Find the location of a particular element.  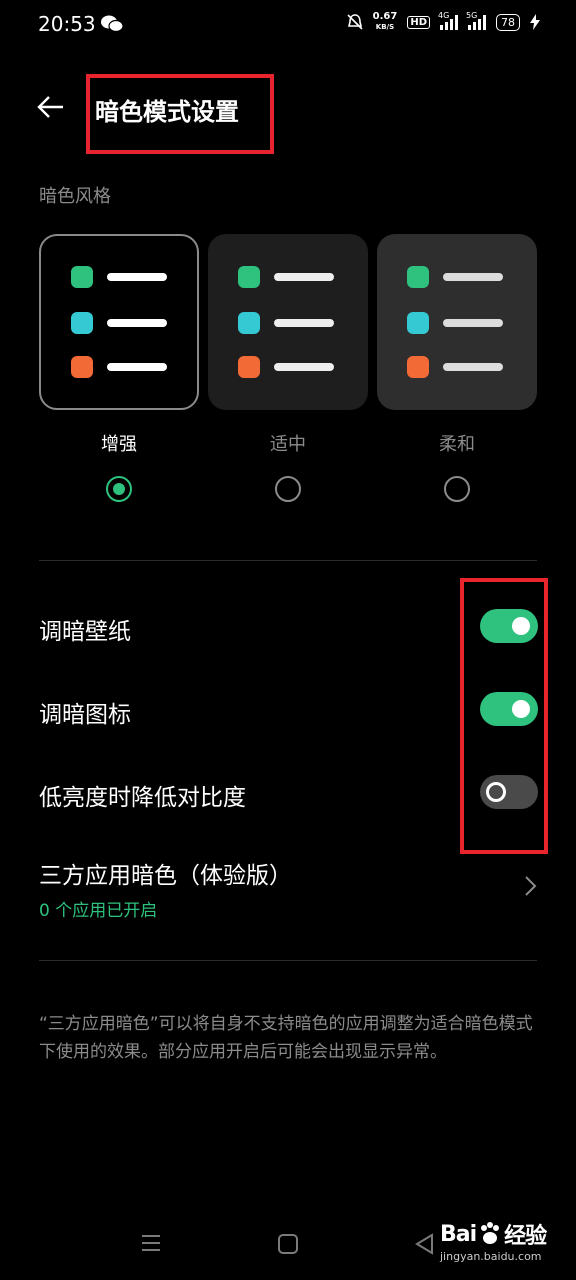

dim-icons-label: 调暗图标 is located at coordinates (85, 715).